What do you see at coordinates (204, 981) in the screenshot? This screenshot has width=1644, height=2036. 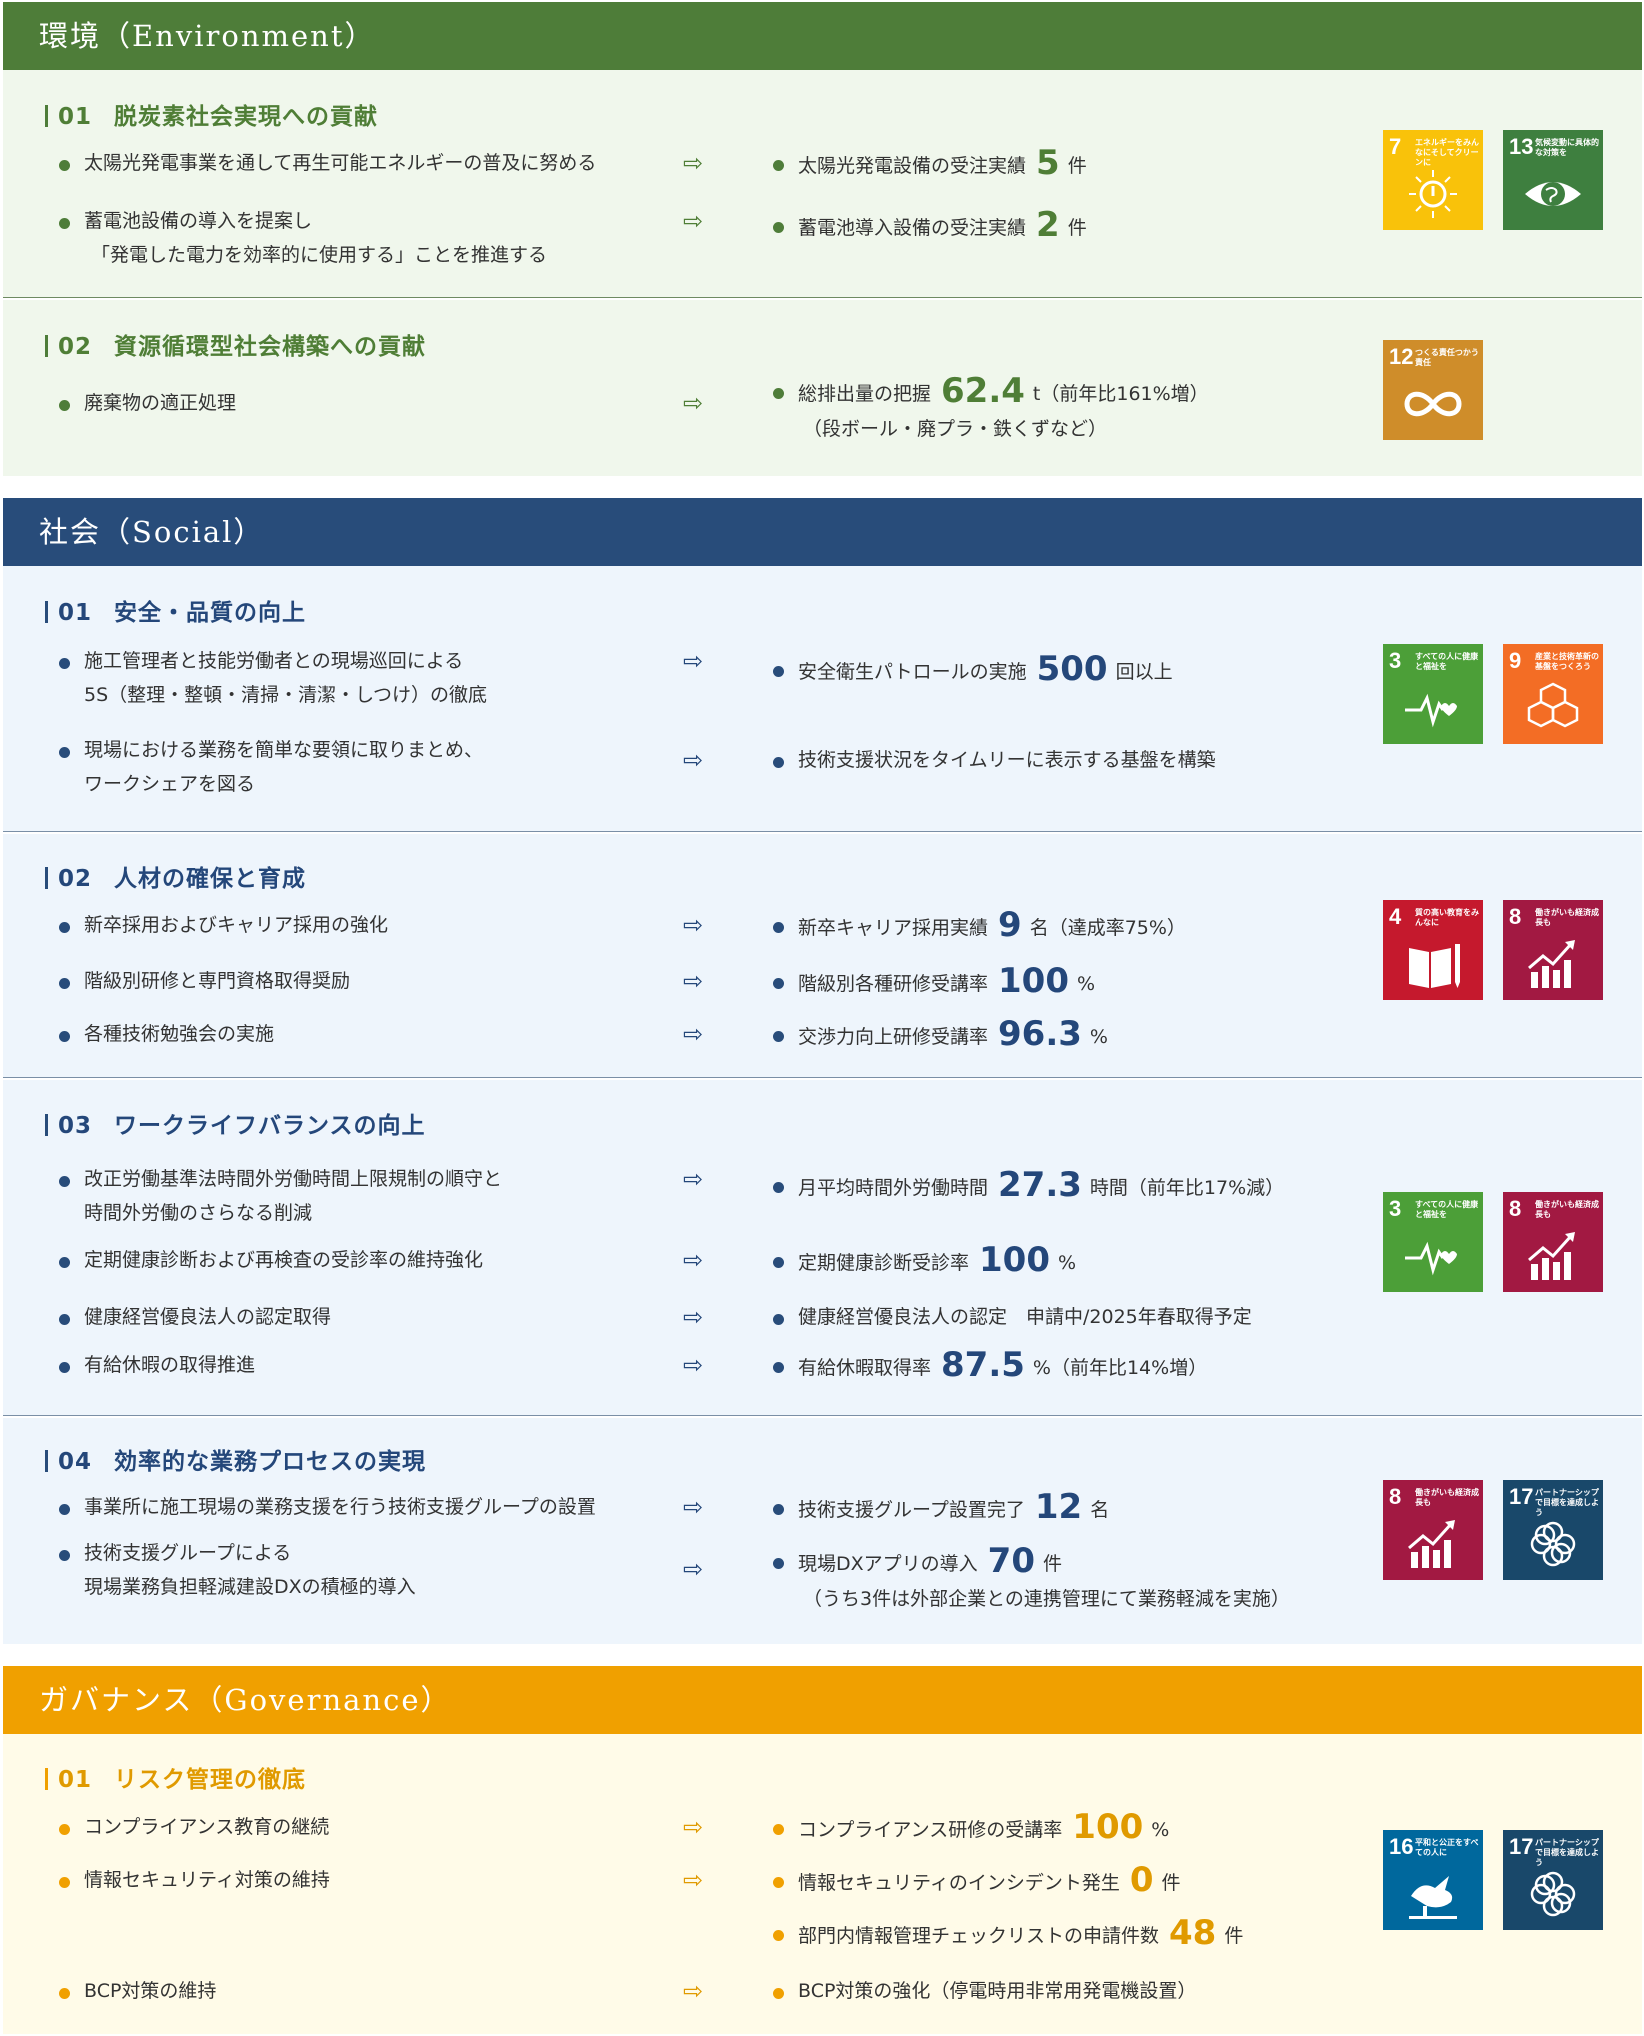 I see `soc-02-left-2: 階級別研修と専門資格取得奨励` at bounding box center [204, 981].